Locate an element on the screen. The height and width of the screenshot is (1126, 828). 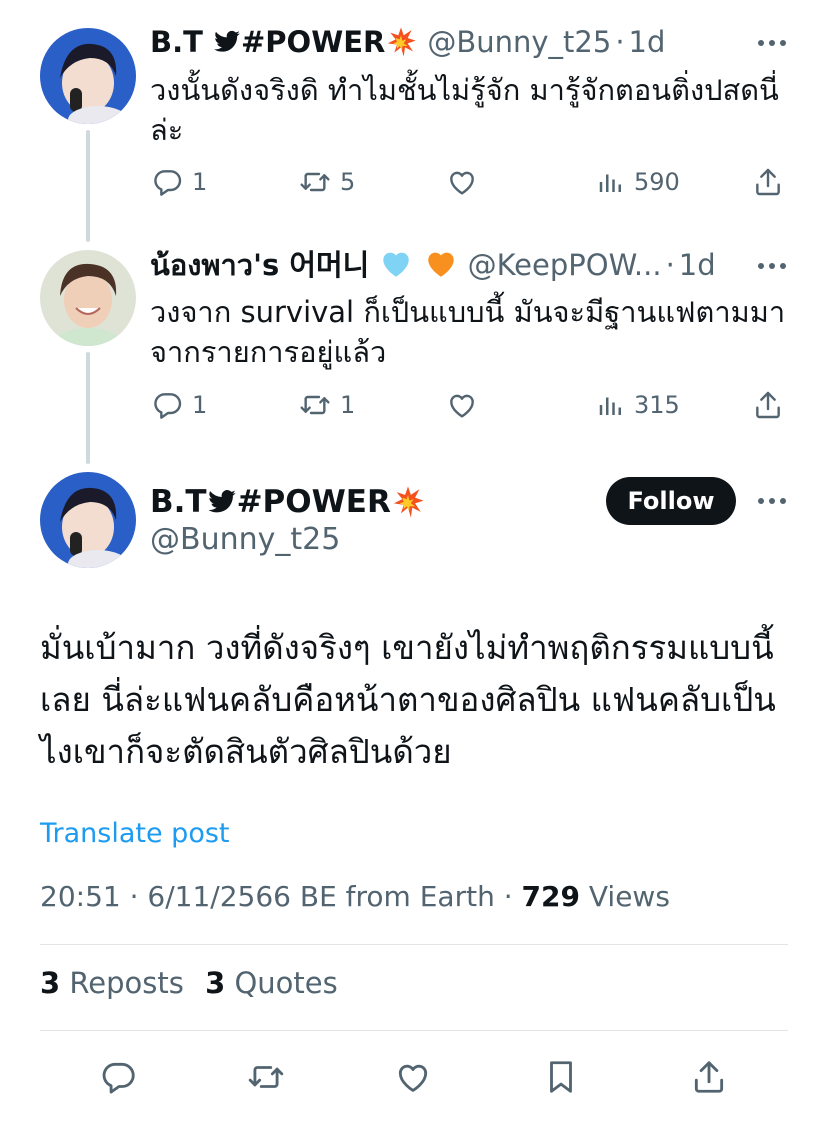
translate-link: Translate post is located at coordinates (135, 833).